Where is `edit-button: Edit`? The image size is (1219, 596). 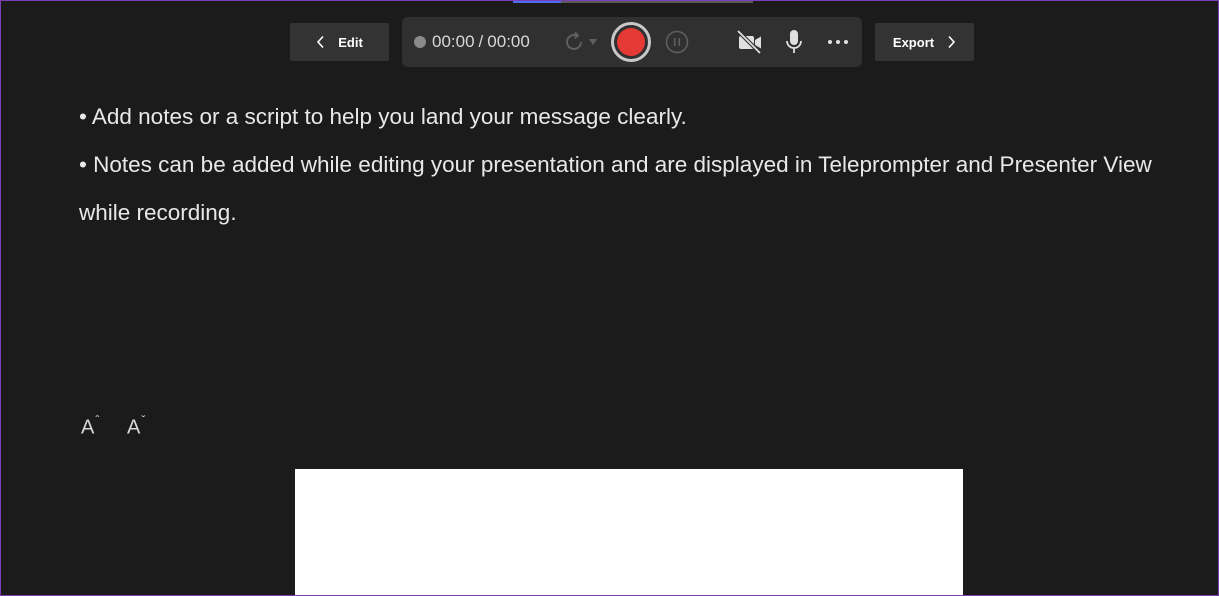
edit-button: Edit is located at coordinates (339, 42).